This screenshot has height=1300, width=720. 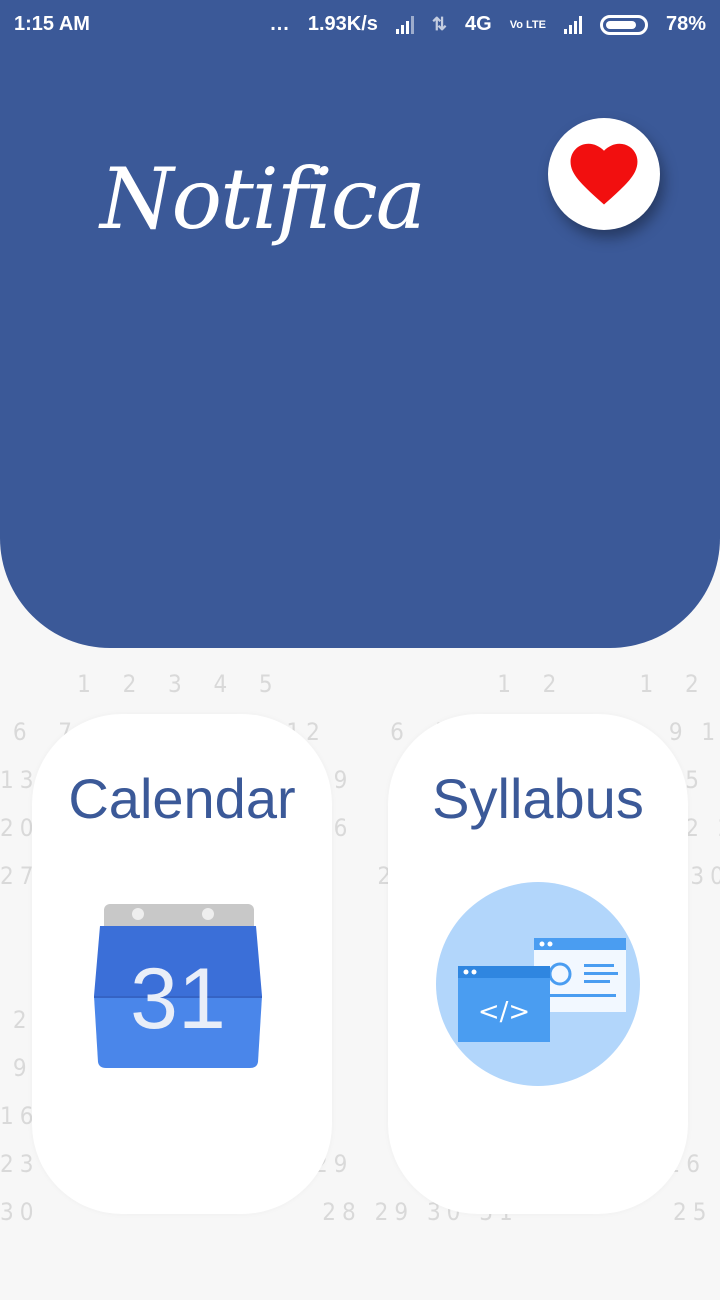 What do you see at coordinates (478, 24) in the screenshot?
I see `network-type: 4G` at bounding box center [478, 24].